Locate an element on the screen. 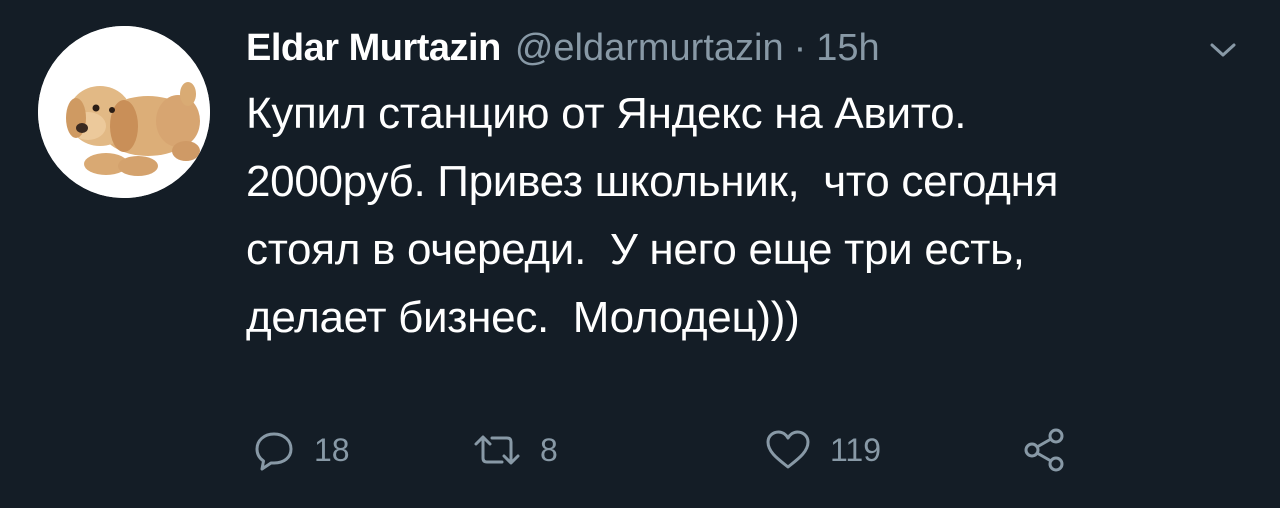  tweet-menu-button is located at coordinates (1223, 50).